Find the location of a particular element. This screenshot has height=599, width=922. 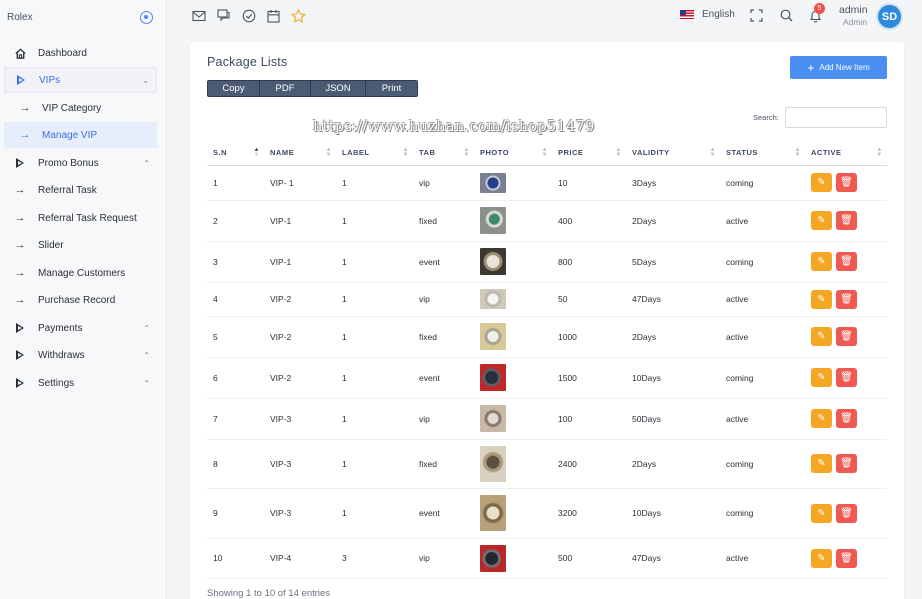

home-icon is located at coordinates (20, 53).